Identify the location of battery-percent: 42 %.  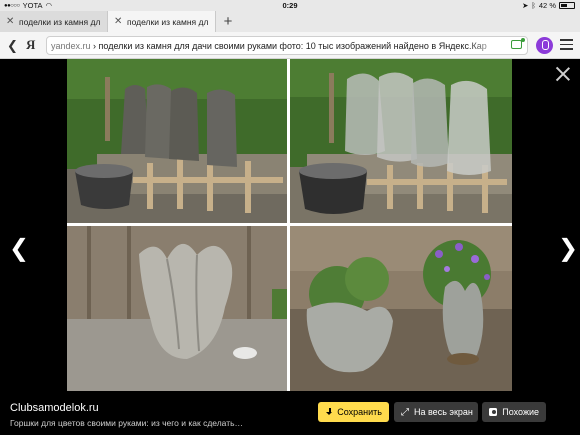
(547, 5).